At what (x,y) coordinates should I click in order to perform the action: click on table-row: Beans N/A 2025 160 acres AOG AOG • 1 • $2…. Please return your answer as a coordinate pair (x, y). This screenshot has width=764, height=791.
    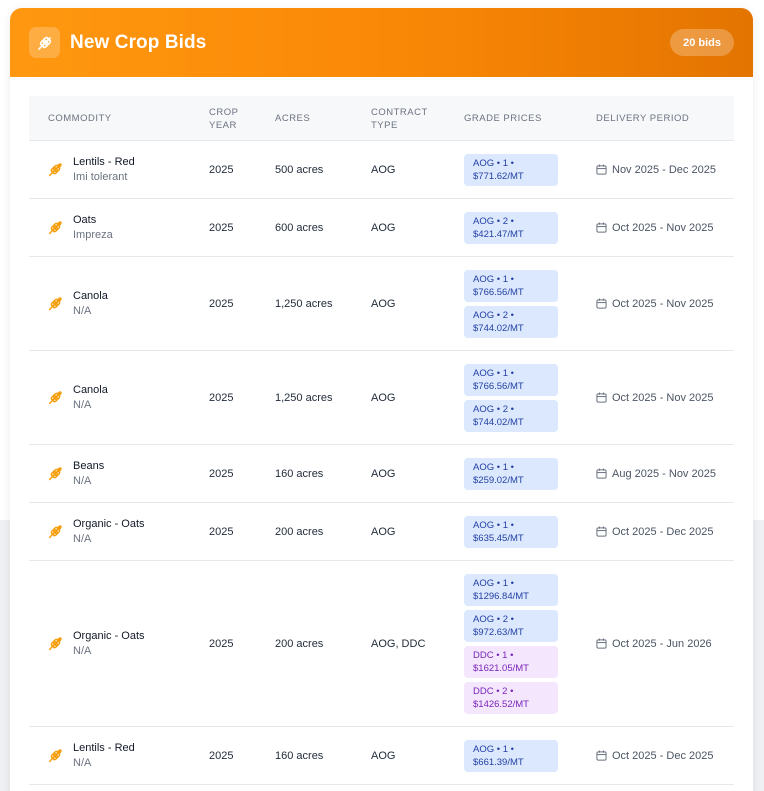
    Looking at the image, I should click on (381, 474).